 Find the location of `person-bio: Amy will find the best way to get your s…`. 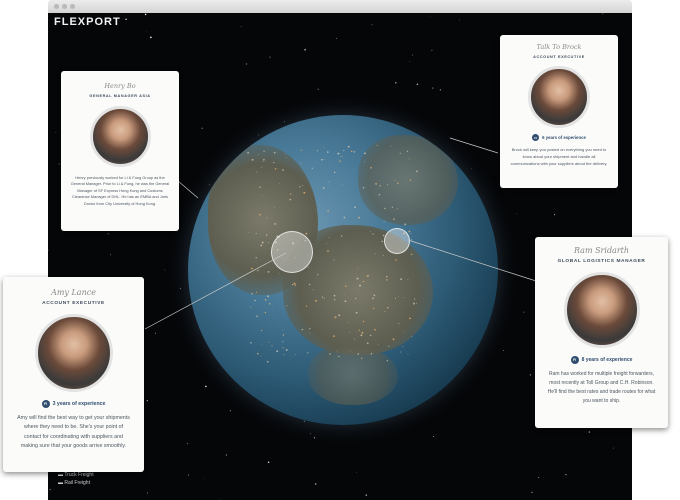

person-bio: Amy will find the best way to get your s… is located at coordinates (73, 432).